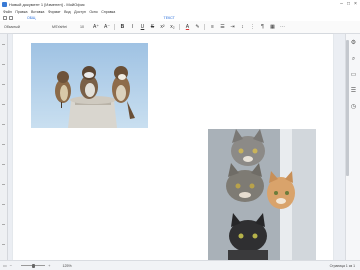  I want to click on save-icon, so click(5, 18).